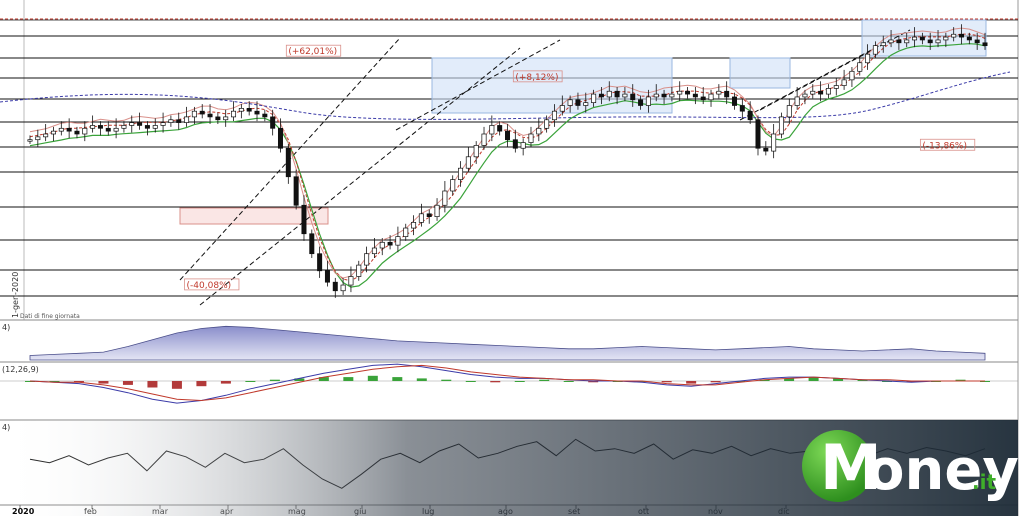 The image size is (1024, 516). What do you see at coordinates (944, 146) in the screenshot?
I see `change-annotation: (-13,86%)` at bounding box center [944, 146].